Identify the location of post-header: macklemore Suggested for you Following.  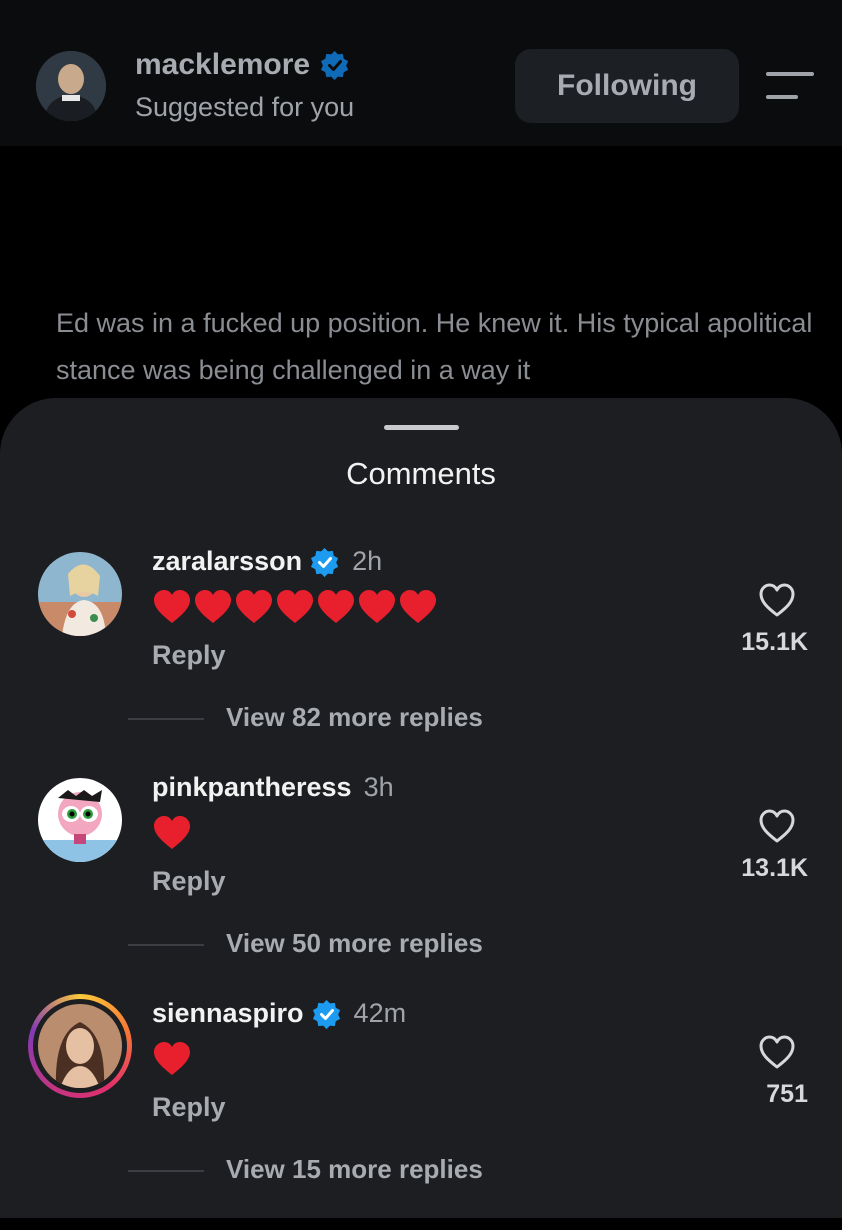
(421, 73).